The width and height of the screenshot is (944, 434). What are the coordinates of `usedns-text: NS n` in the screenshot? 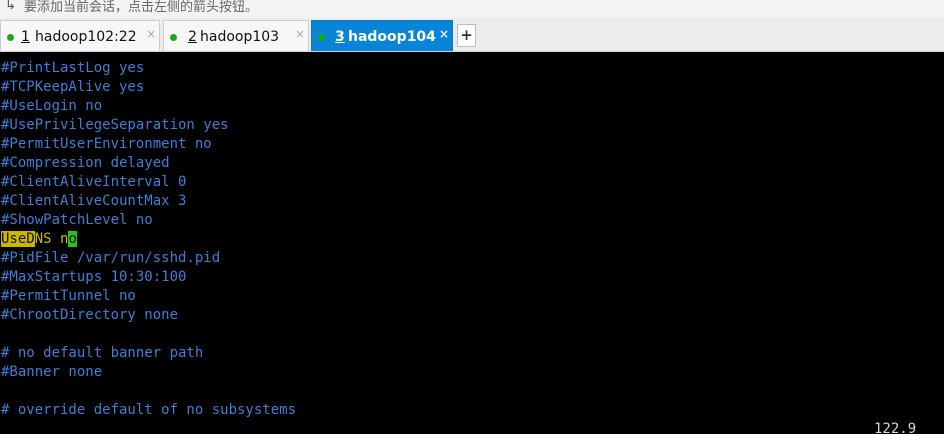 It's located at (51, 239).